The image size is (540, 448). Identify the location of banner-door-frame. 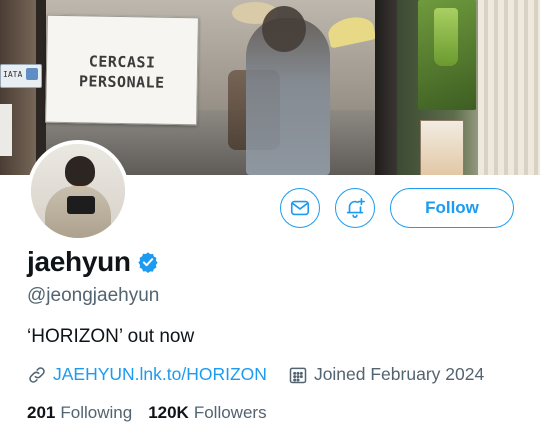
(386, 87).